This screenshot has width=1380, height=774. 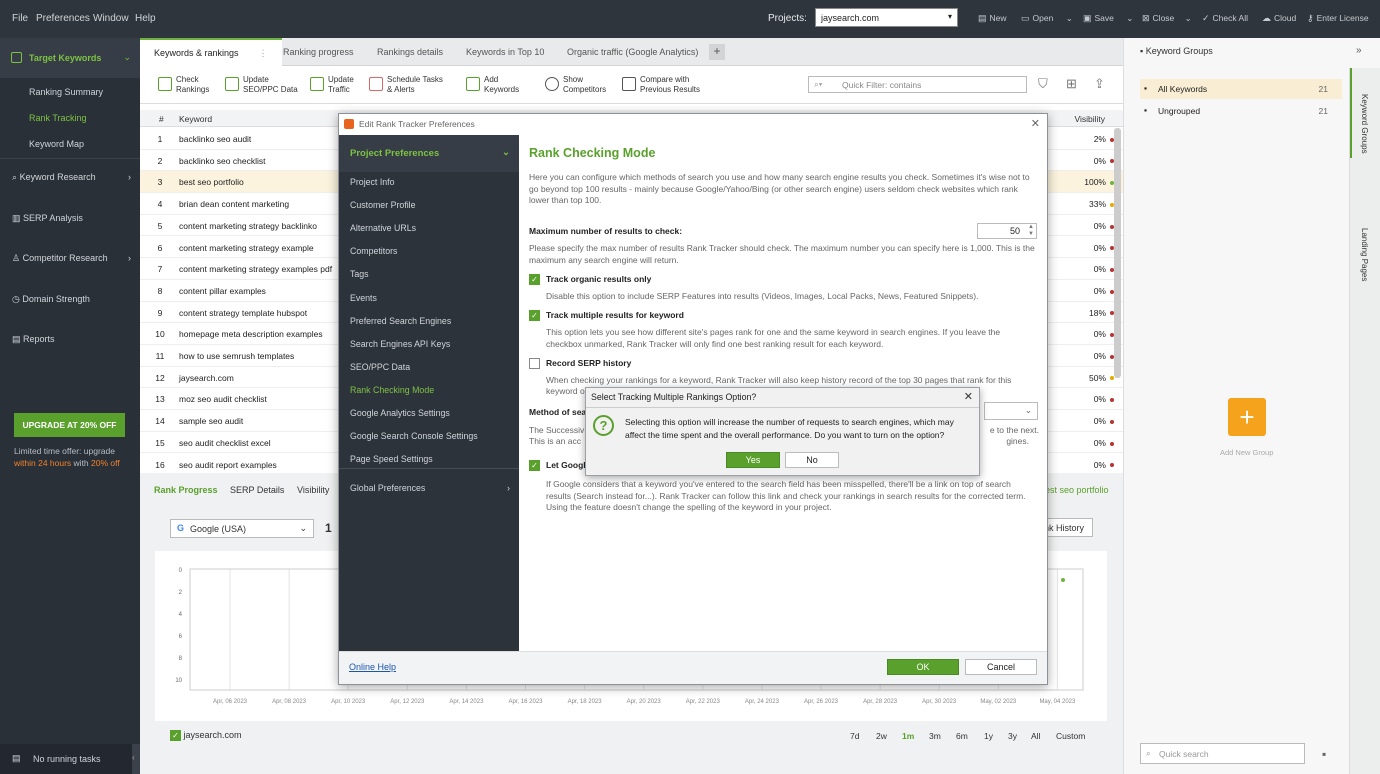 What do you see at coordinates (69, 425) in the screenshot?
I see `upgrade-button: UPGRADE AT 20% OFF` at bounding box center [69, 425].